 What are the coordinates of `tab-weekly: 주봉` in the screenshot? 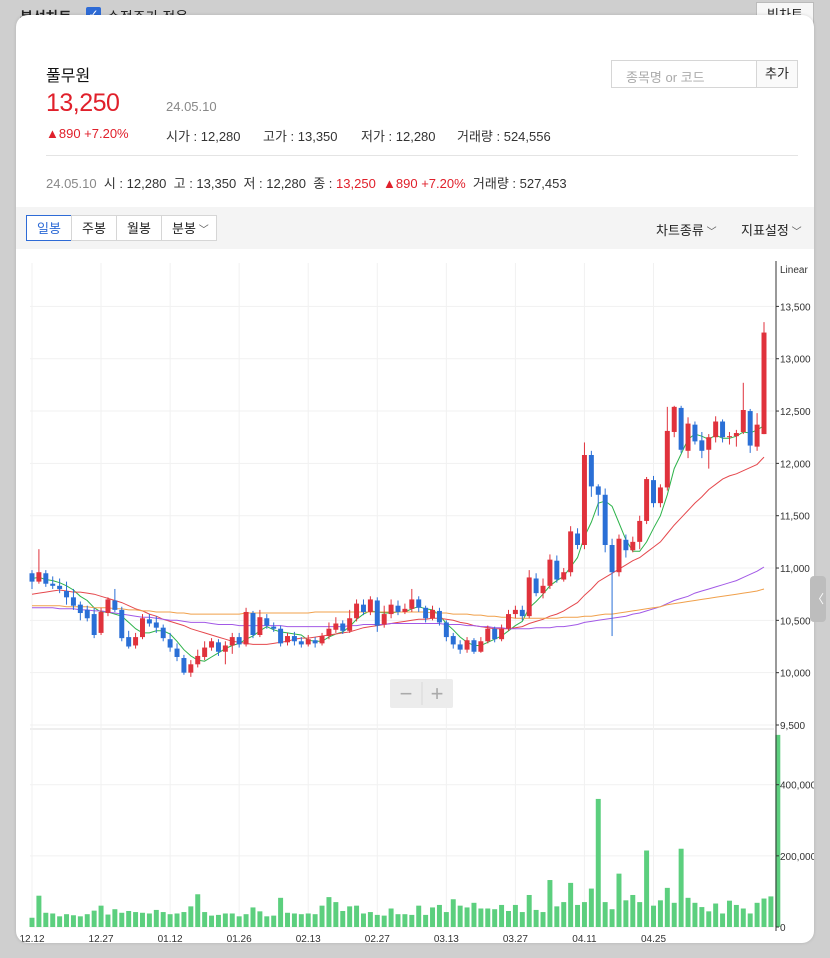 It's located at (94, 228).